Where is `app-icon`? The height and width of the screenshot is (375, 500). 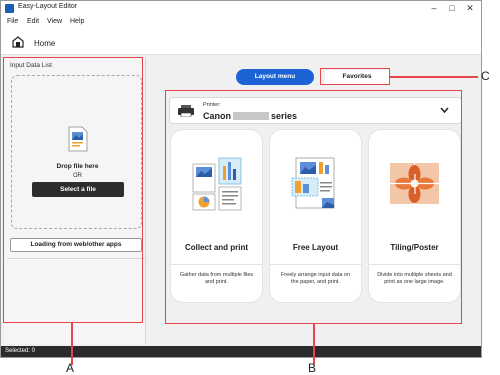
app-icon is located at coordinates (9, 8).